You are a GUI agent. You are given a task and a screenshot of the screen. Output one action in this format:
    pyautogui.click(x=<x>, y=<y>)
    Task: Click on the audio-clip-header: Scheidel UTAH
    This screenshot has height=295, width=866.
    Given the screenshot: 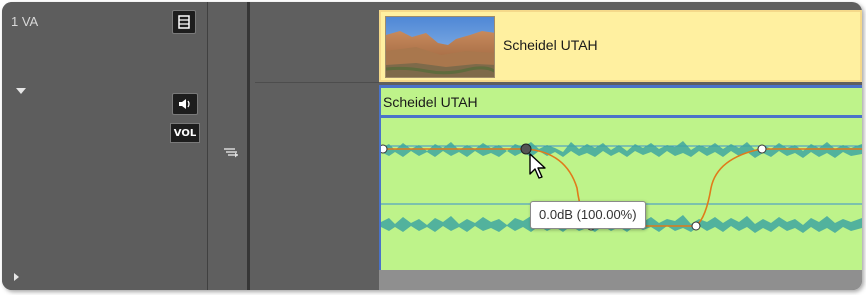 What is the action you would take?
    pyautogui.click(x=621, y=103)
    